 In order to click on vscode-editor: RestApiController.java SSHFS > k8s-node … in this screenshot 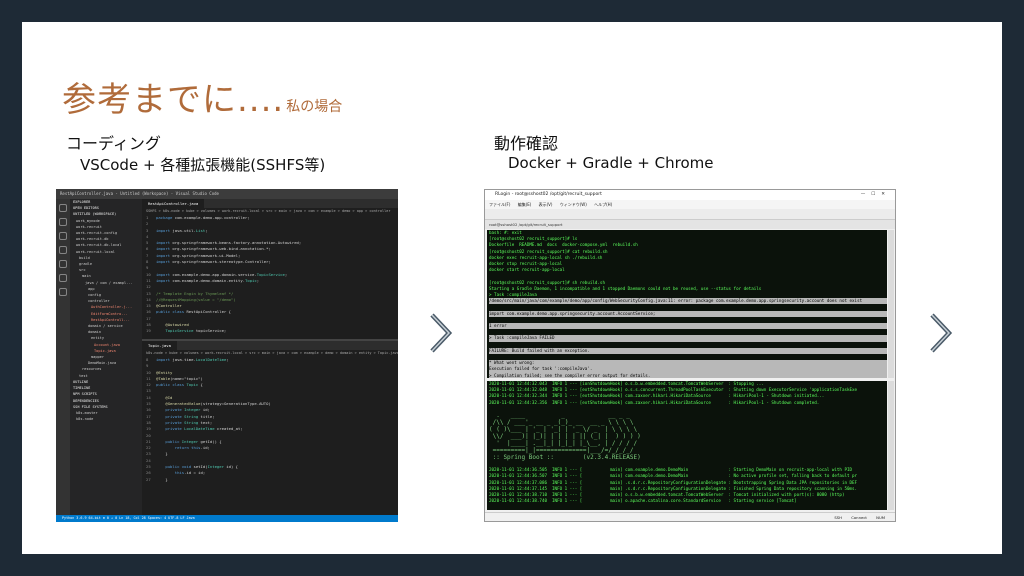, I will do `click(270, 357)`.